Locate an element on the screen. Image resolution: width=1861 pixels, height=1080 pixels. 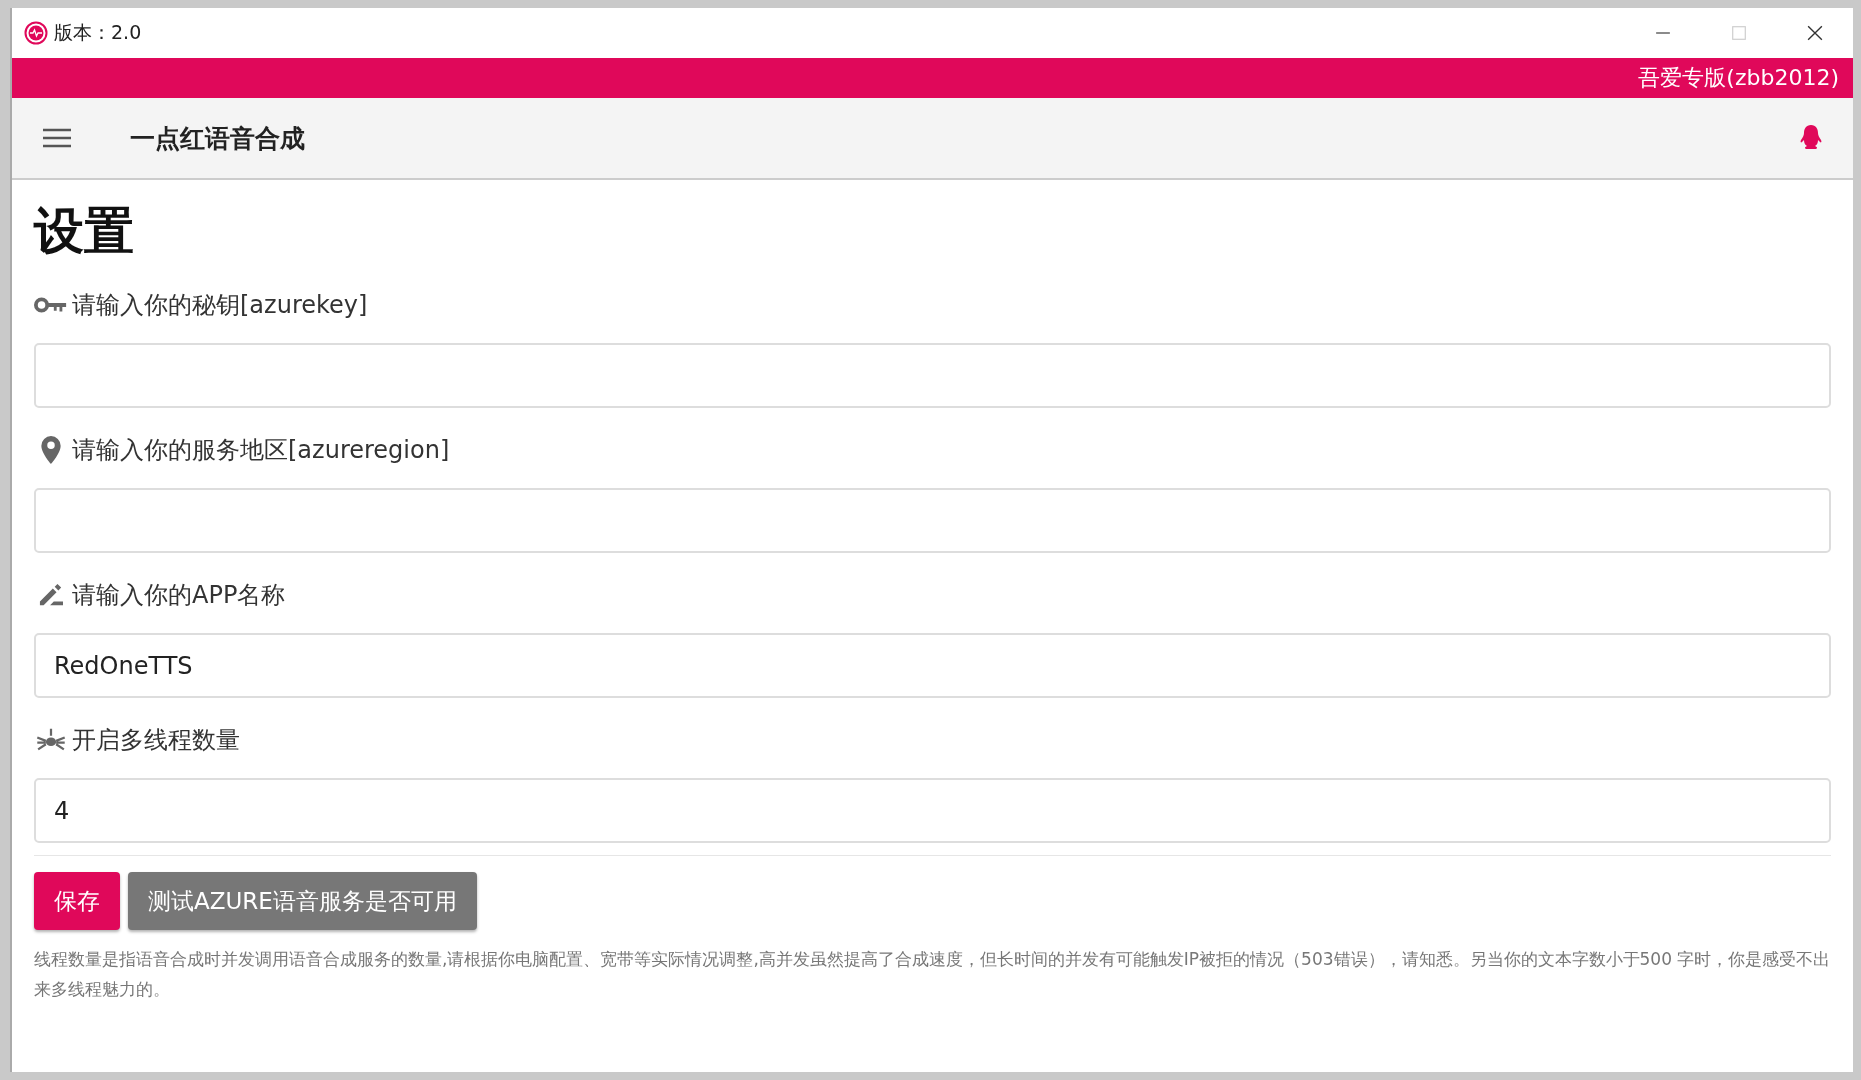
save-button: 保存 is located at coordinates (77, 901).